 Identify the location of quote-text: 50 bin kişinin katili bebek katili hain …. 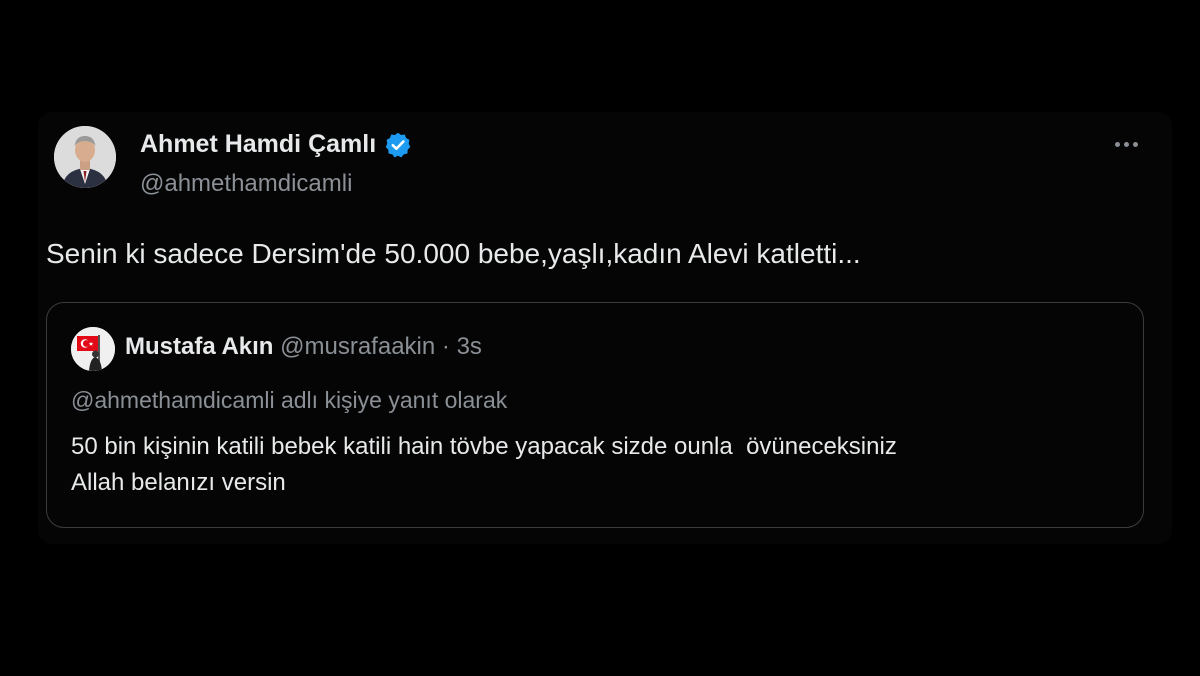
(484, 465).